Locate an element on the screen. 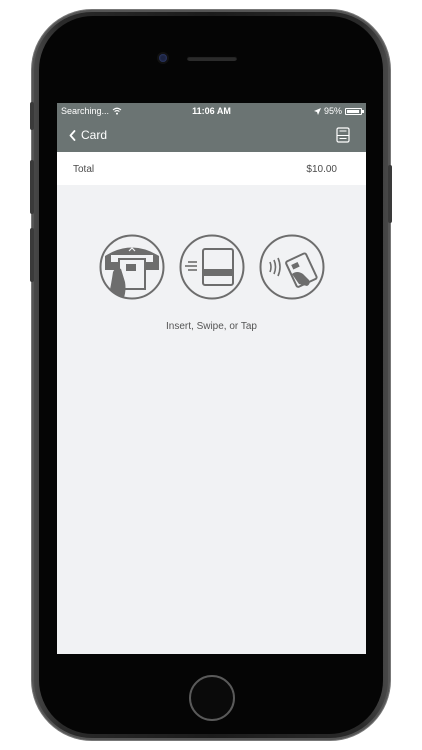 This screenshot has height=750, width=422. status-bar: Searching... 11:06 AM 95% is located at coordinates (211, 111).